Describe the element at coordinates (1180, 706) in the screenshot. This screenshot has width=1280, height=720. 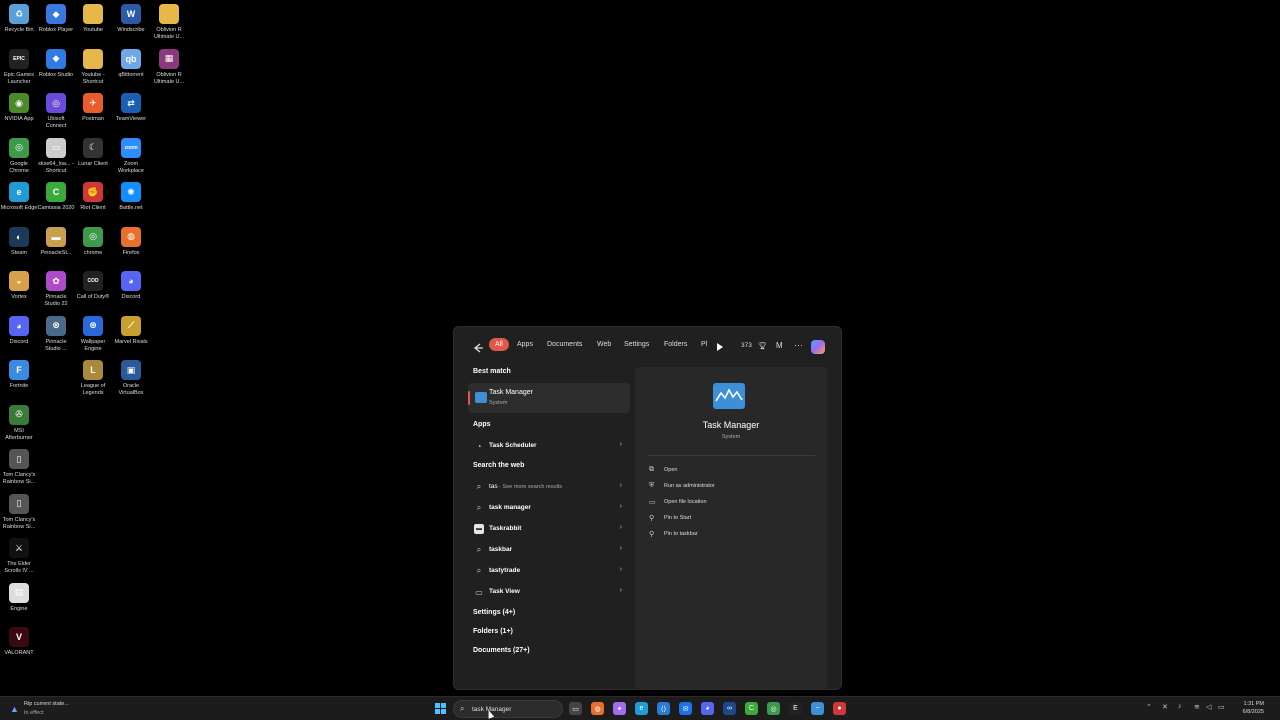
I see `microphone-icon: ♪` at that location.